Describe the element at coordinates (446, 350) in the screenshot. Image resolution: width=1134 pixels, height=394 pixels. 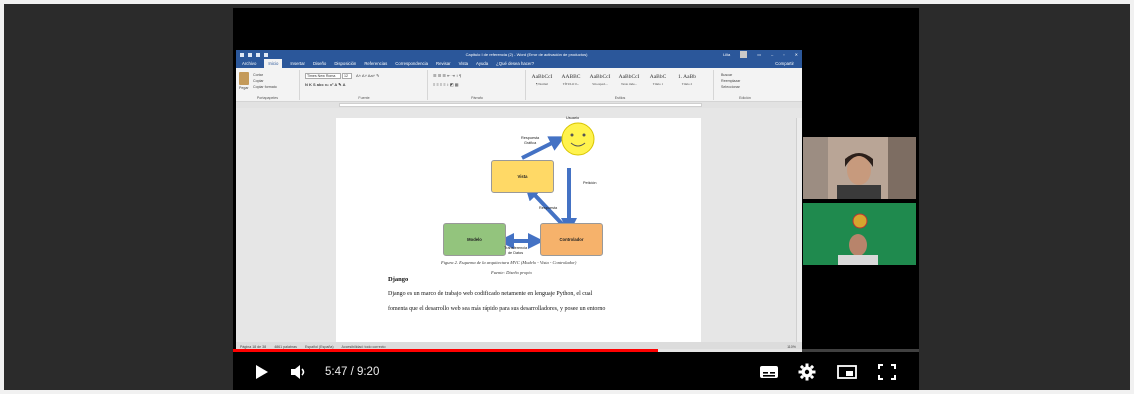
I see `progress-played` at that location.